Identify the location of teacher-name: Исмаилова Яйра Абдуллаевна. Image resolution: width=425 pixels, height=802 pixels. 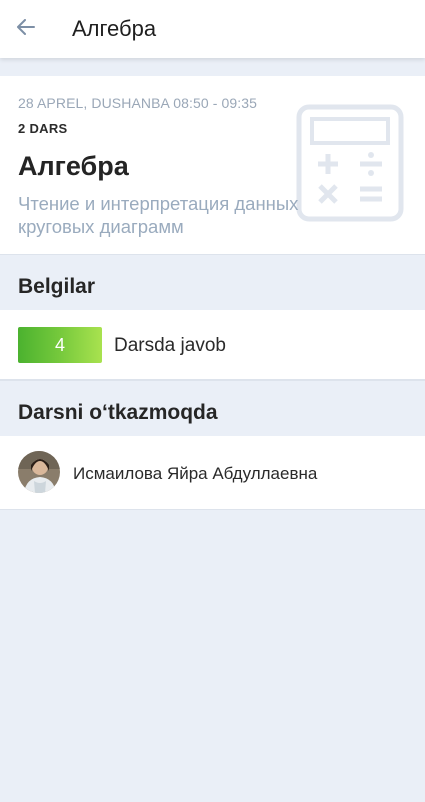
(195, 473).